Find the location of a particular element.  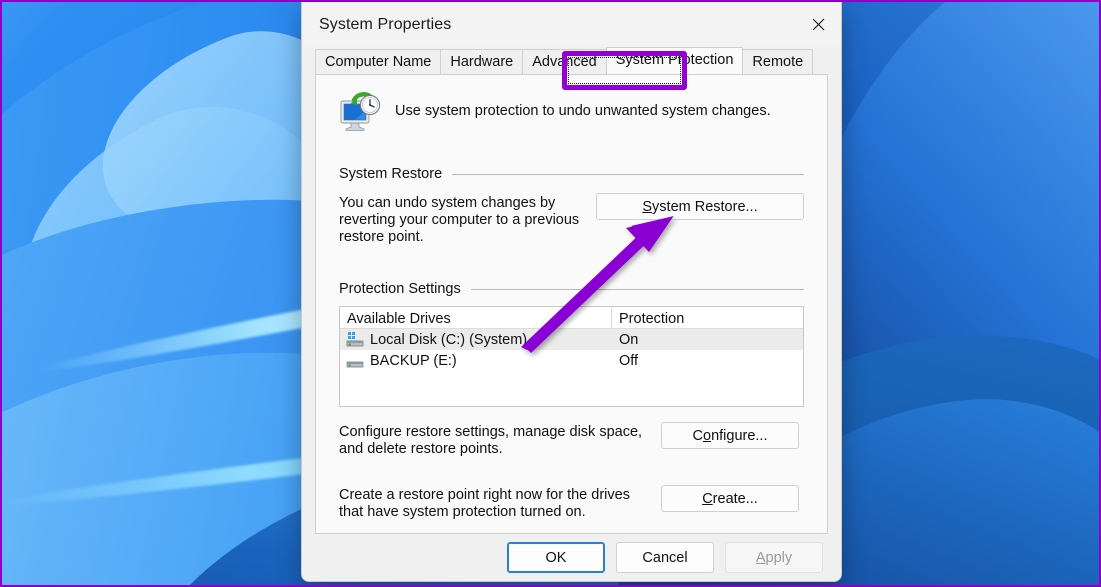

tab-remote: Remote is located at coordinates (778, 61).